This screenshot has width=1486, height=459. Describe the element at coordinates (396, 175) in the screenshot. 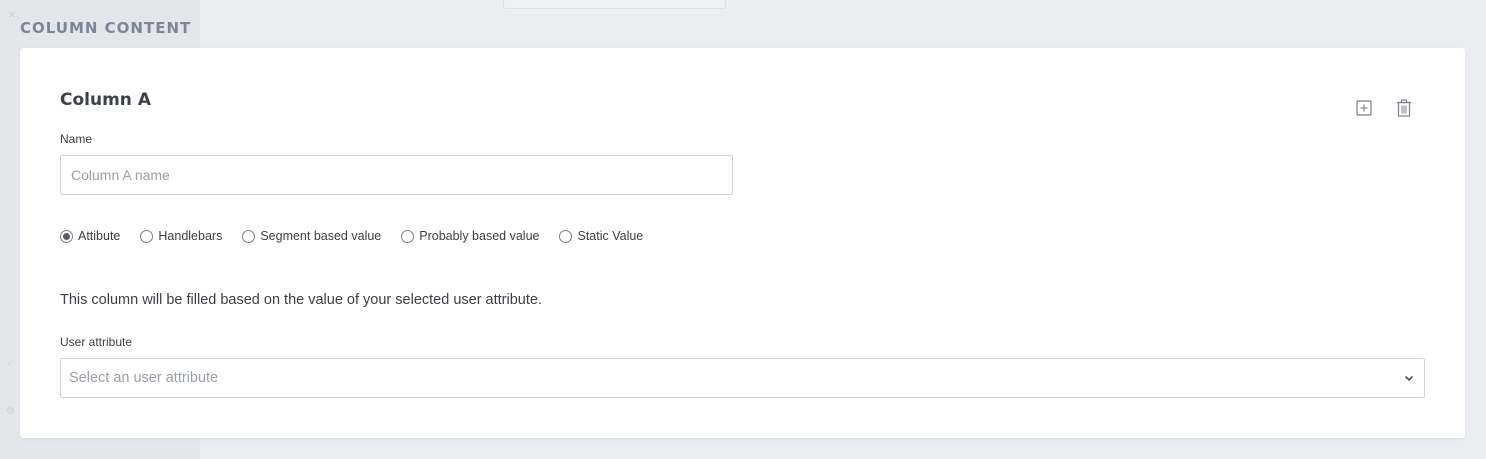

I see `column-name-input` at that location.